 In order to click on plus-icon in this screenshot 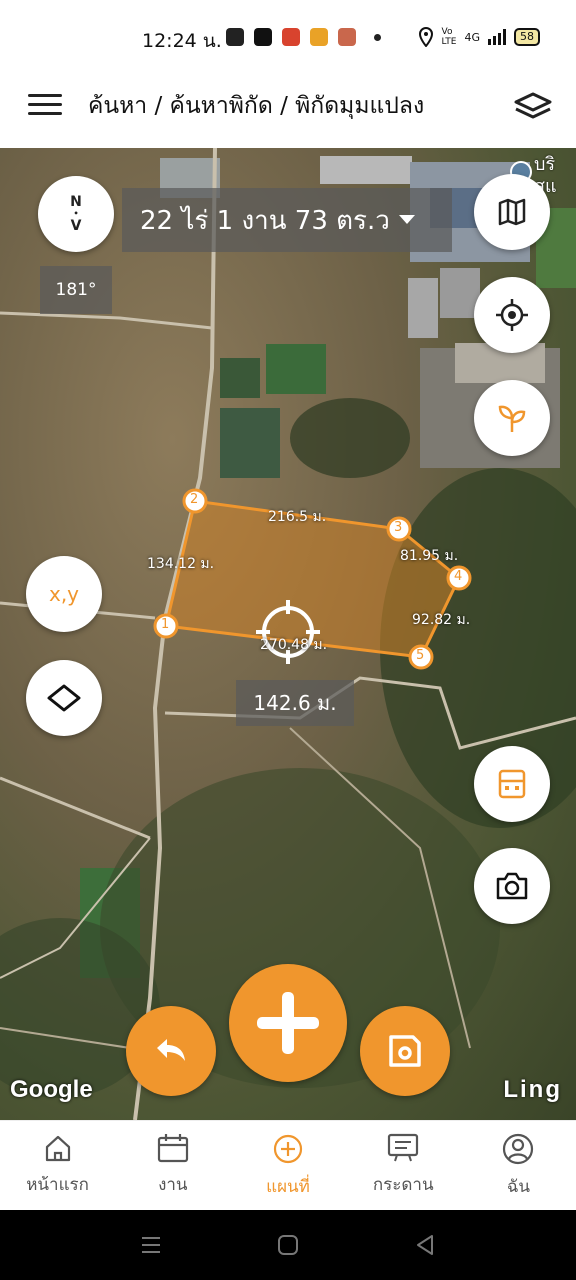, I will do `click(288, 1023)`.